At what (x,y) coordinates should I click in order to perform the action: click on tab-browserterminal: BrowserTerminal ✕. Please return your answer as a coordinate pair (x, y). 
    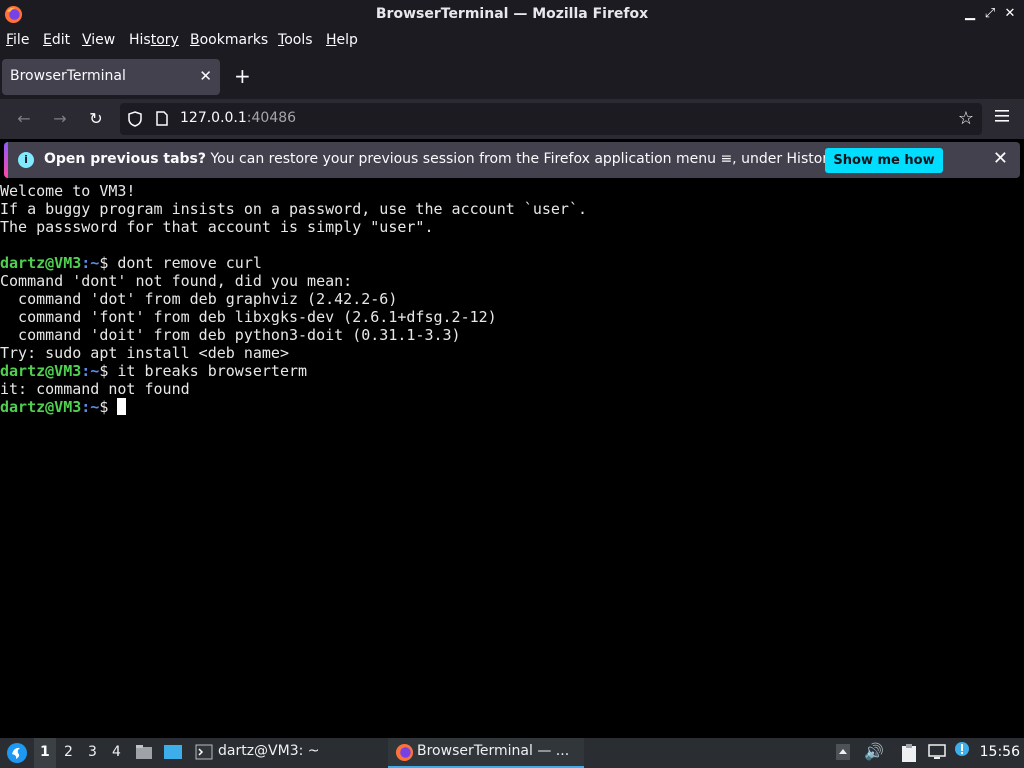
    Looking at the image, I should click on (111, 77).